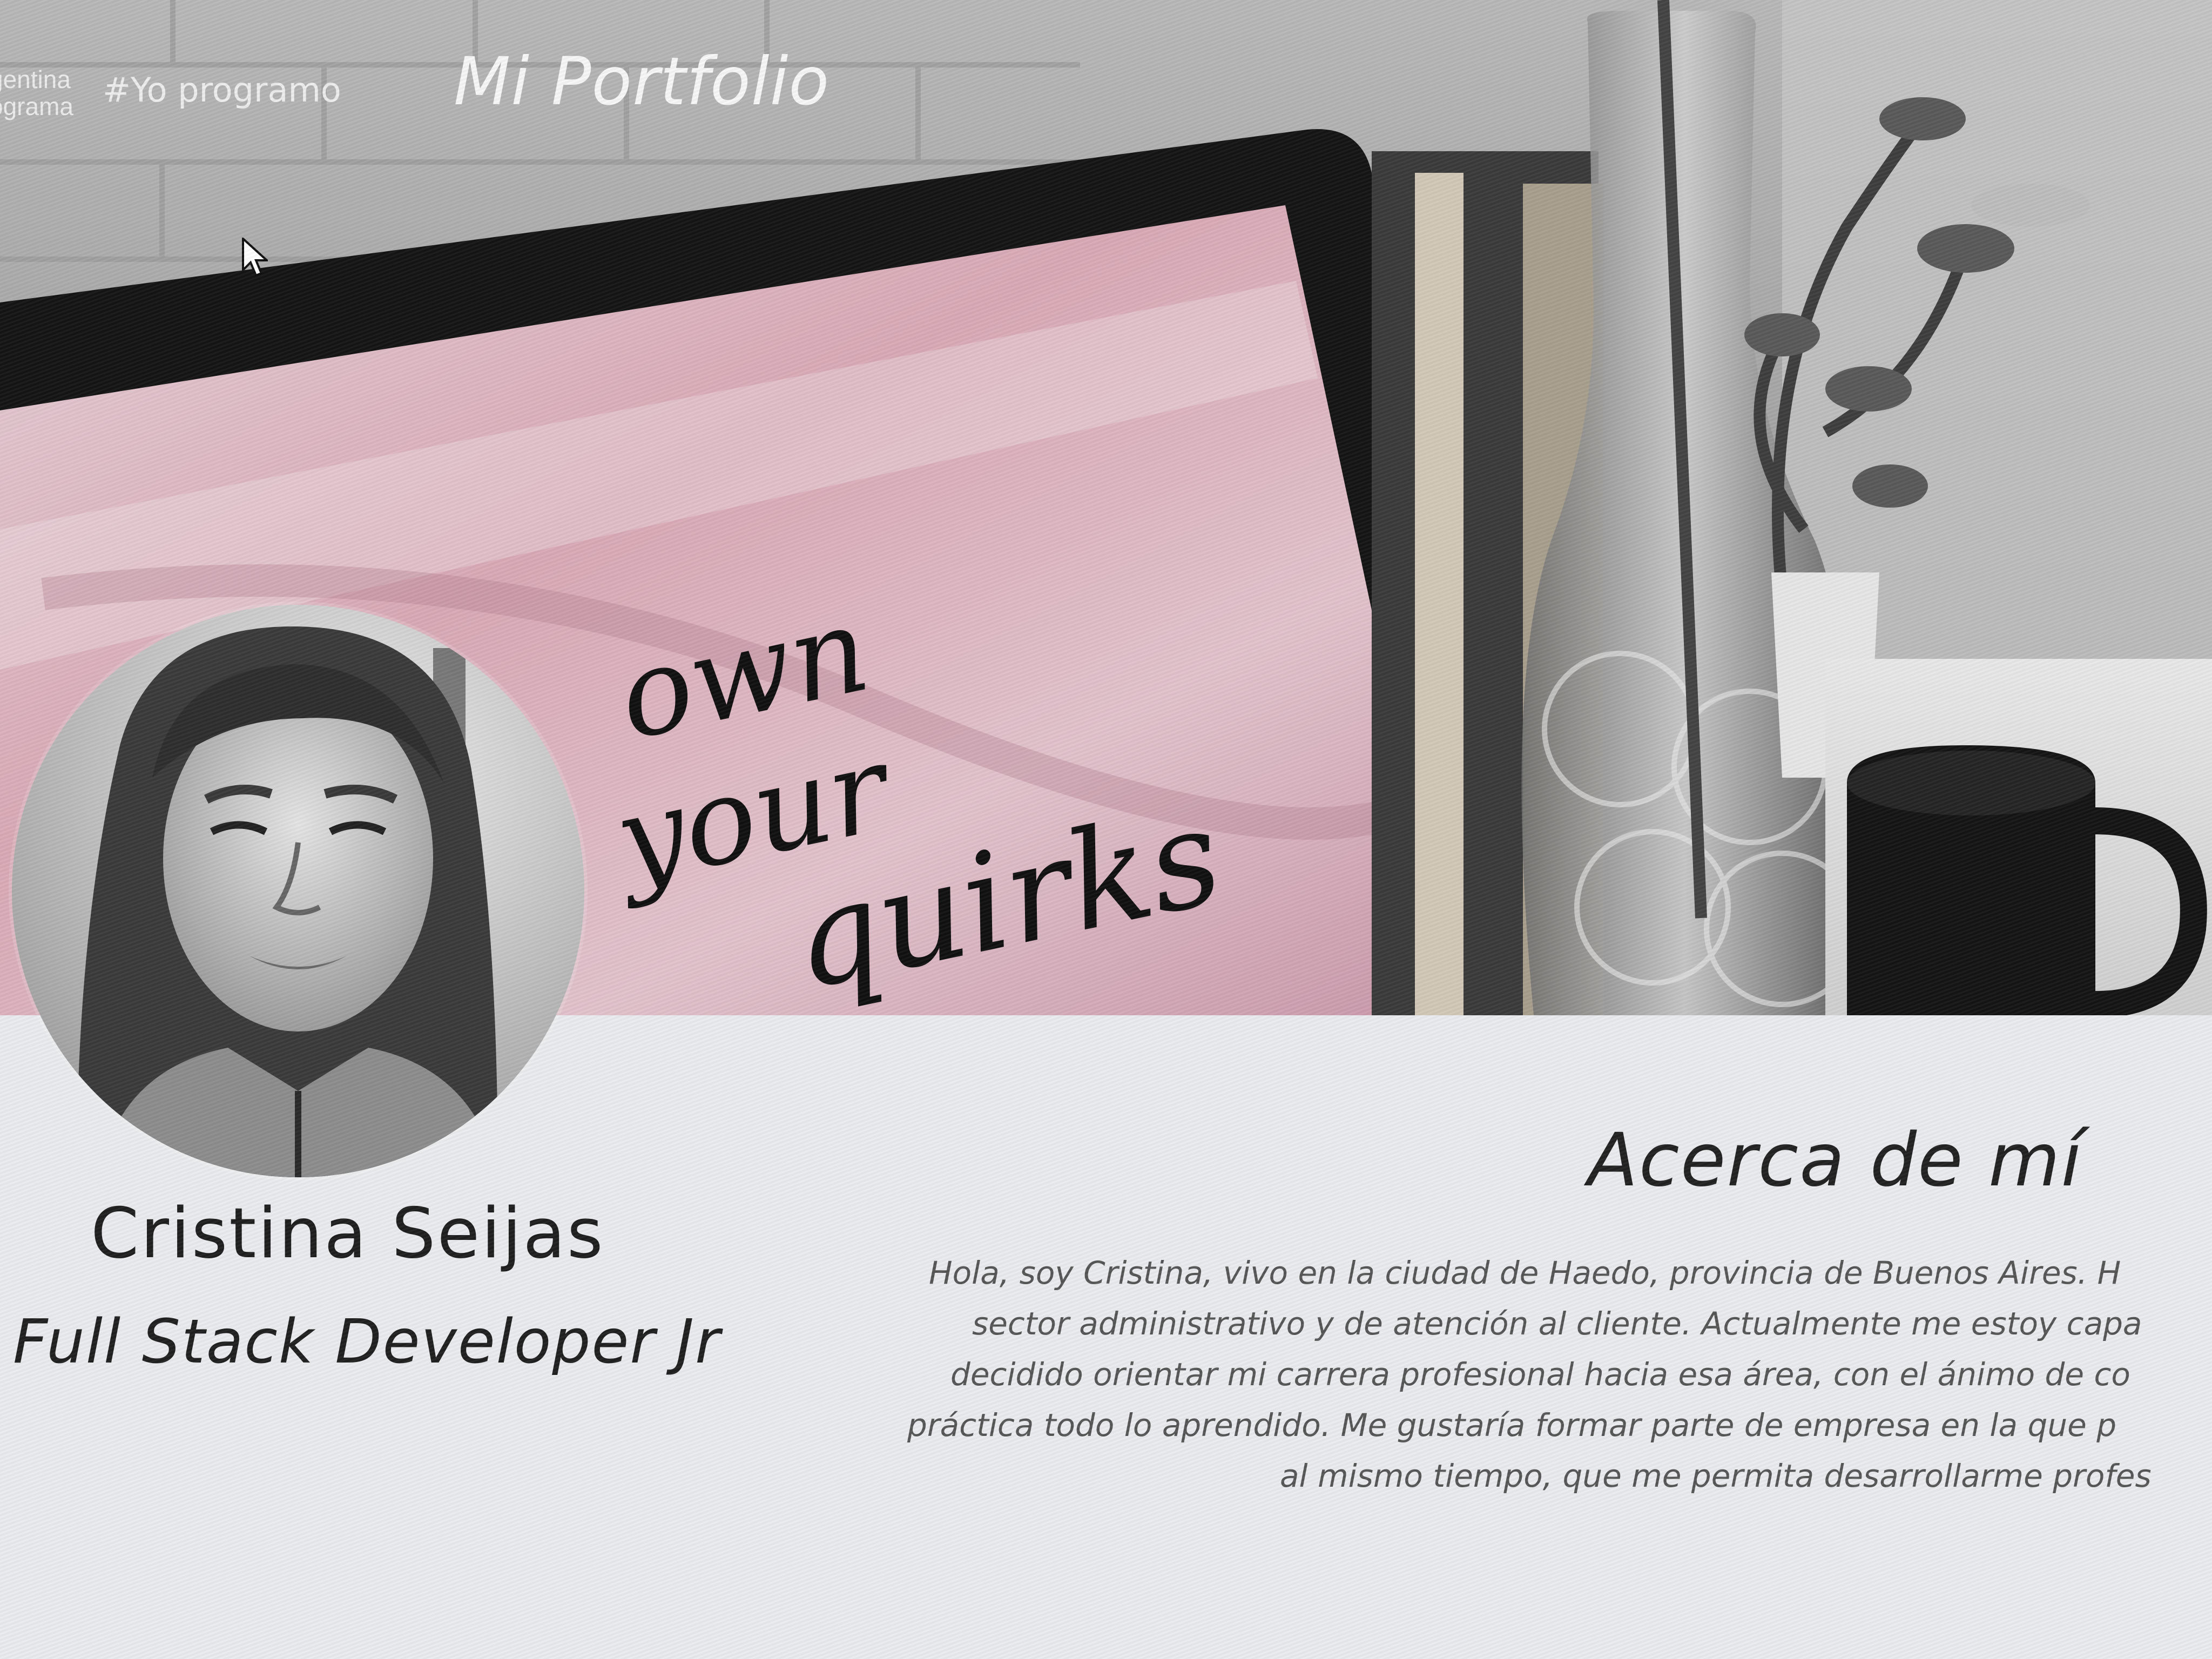 The height and width of the screenshot is (1659, 2212). Describe the element at coordinates (642, 81) in the screenshot. I see `site-title: Mi Portfolio` at that location.